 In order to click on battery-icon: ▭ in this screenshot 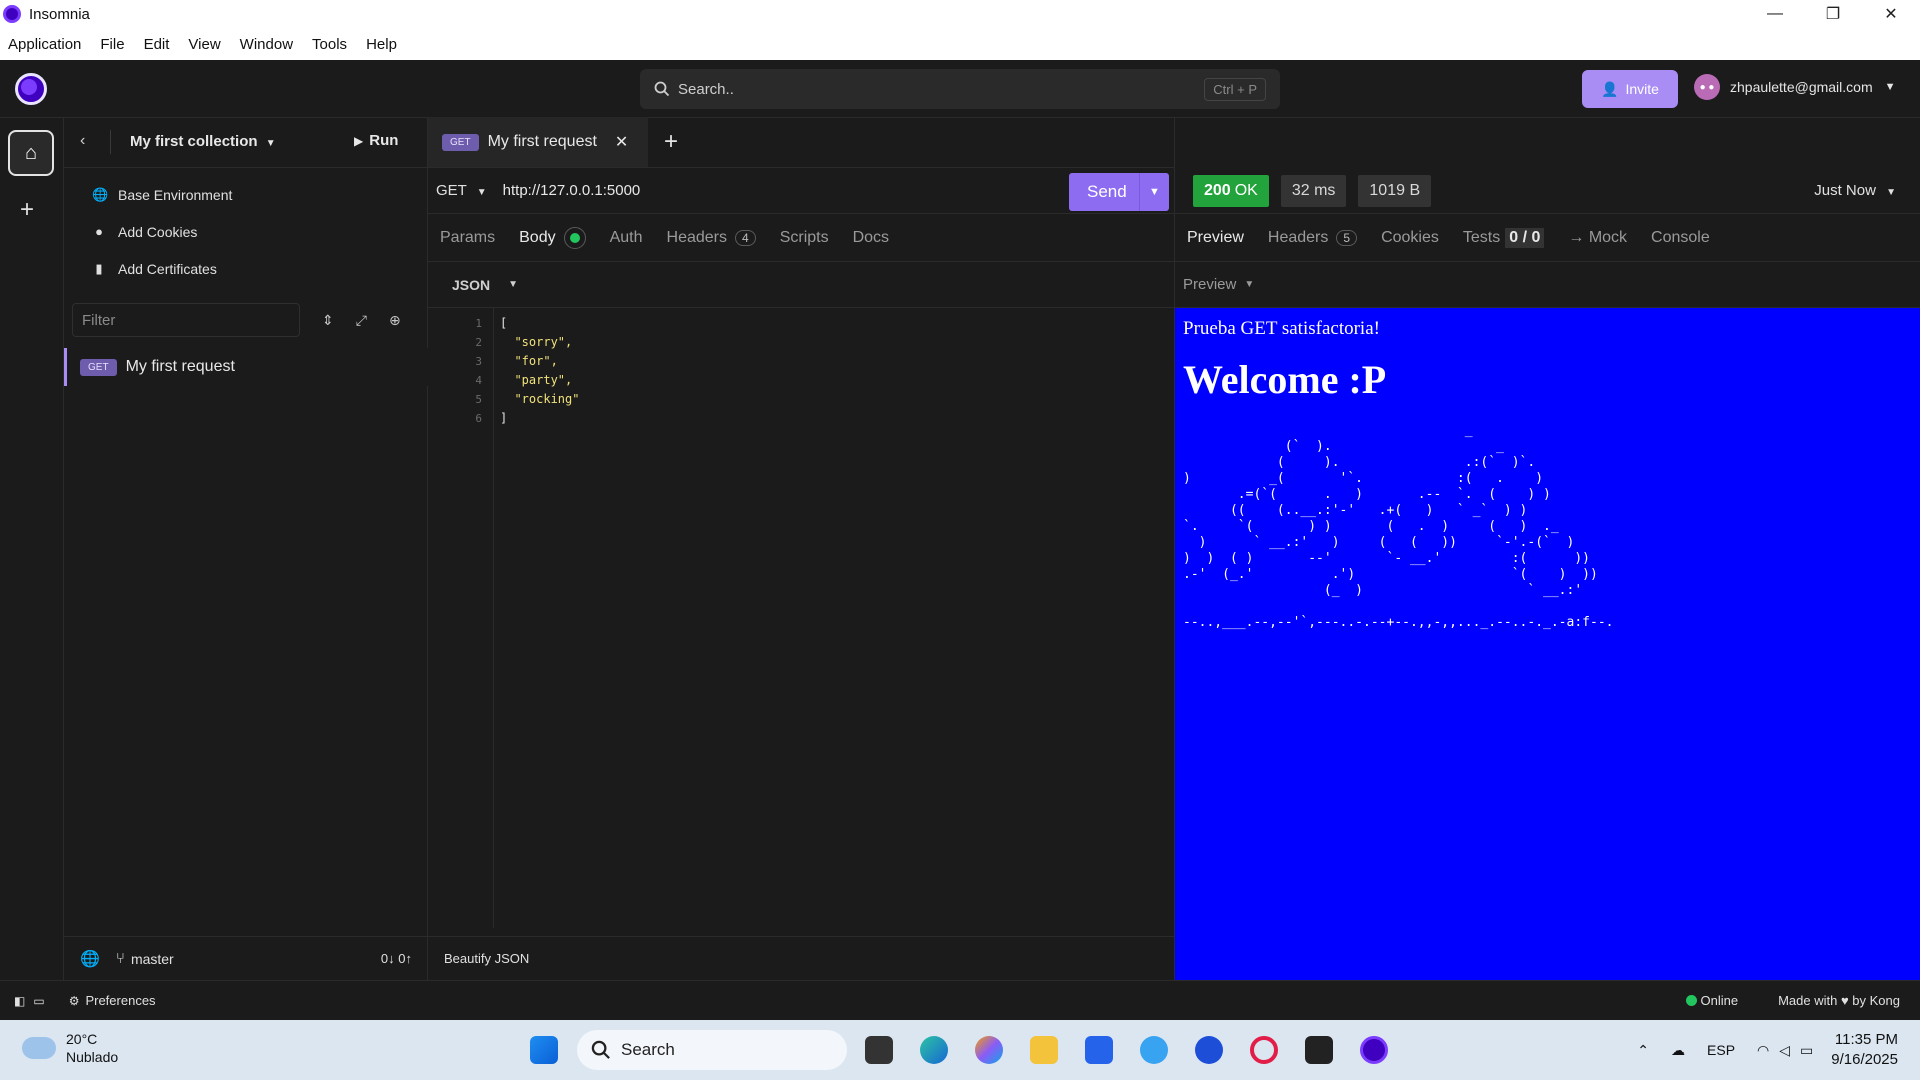, I will do `click(1806, 1050)`.